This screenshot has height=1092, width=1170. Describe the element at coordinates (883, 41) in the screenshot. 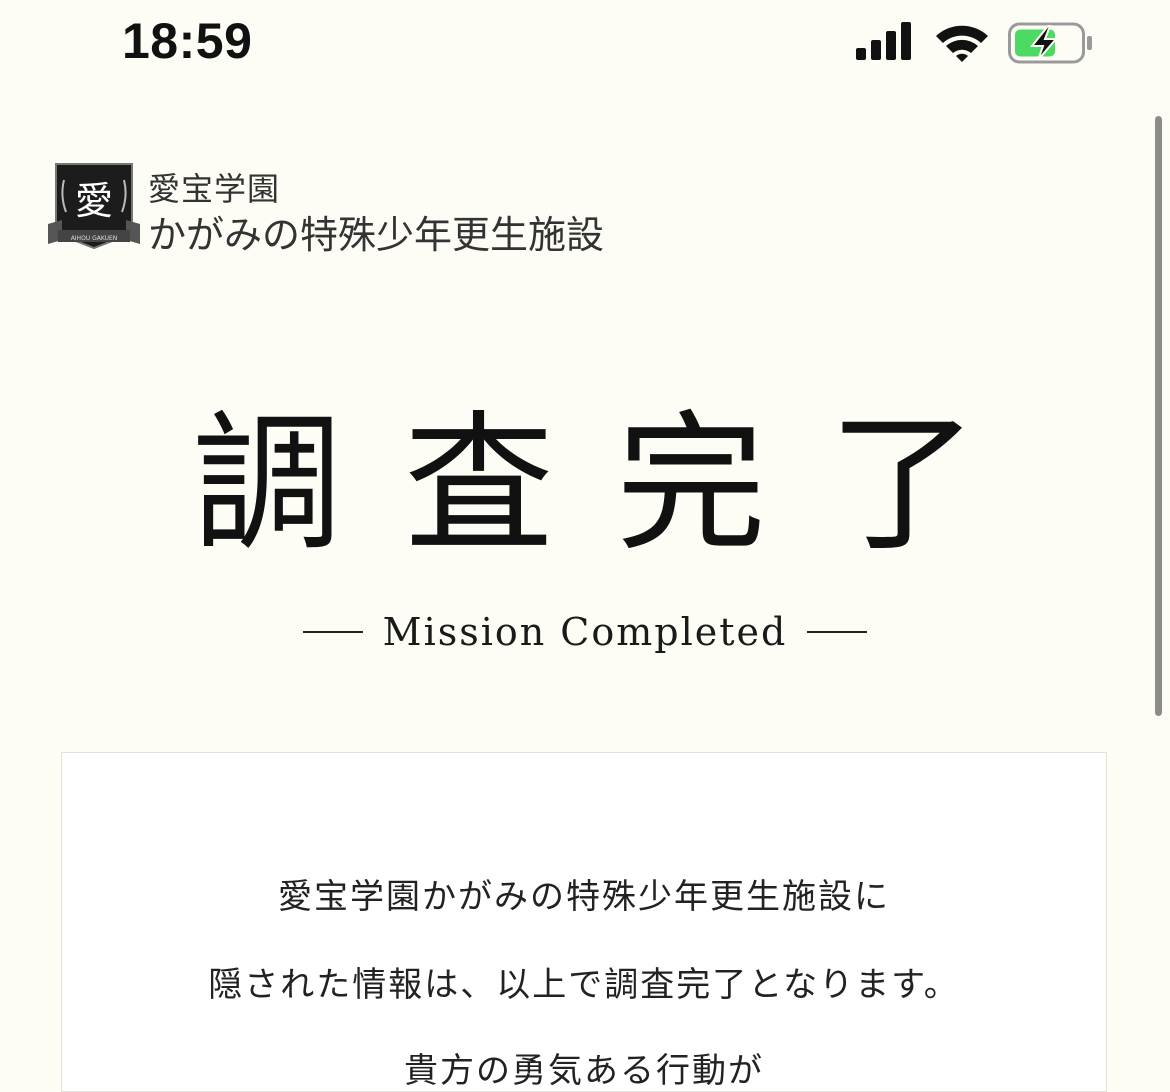

I see `cellular-signal-icon` at that location.